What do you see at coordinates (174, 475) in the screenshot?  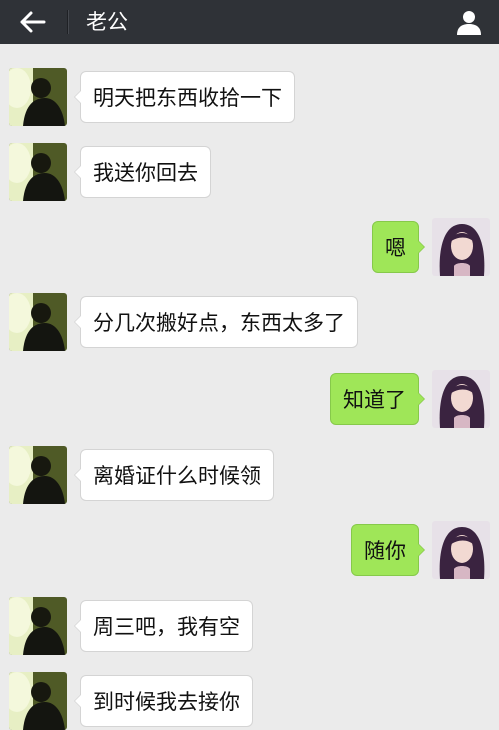 I see `incoming-message-bubble: 离婚证什么时候领` at bounding box center [174, 475].